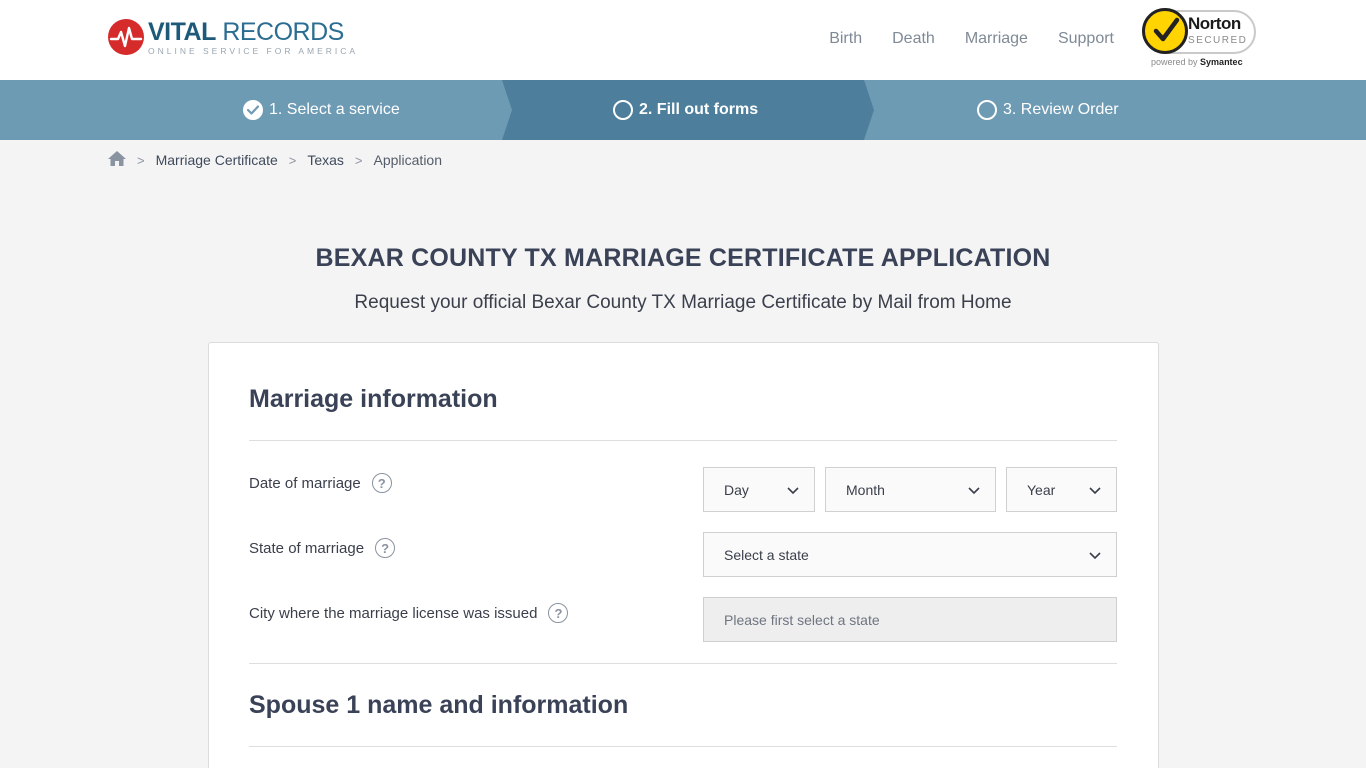 This screenshot has width=1366, height=768. I want to click on state-of-marriage-label: State of marriage ?, so click(322, 548).